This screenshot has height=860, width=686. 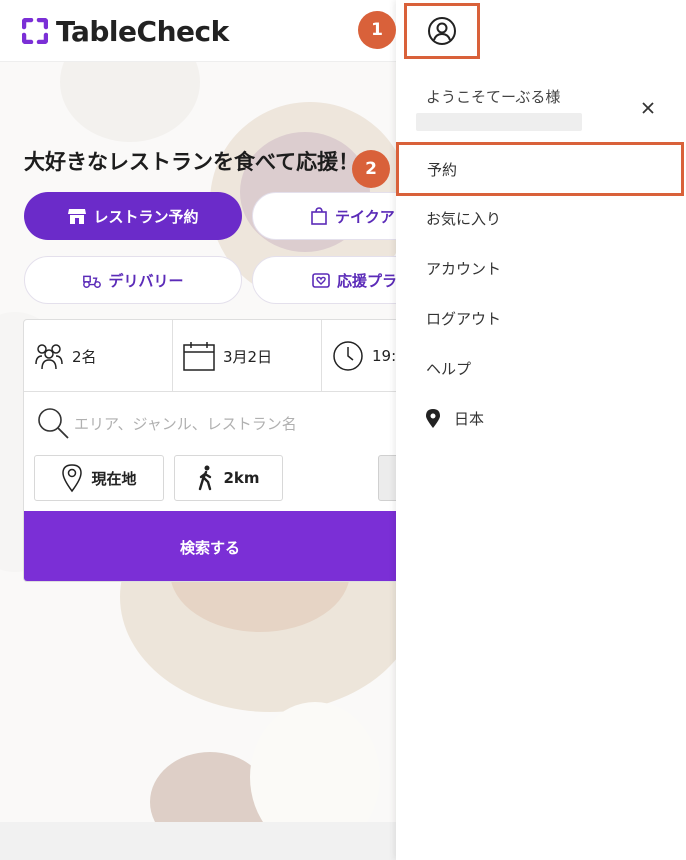 I want to click on takeout-button: テイクアウト, so click(x=324, y=216).